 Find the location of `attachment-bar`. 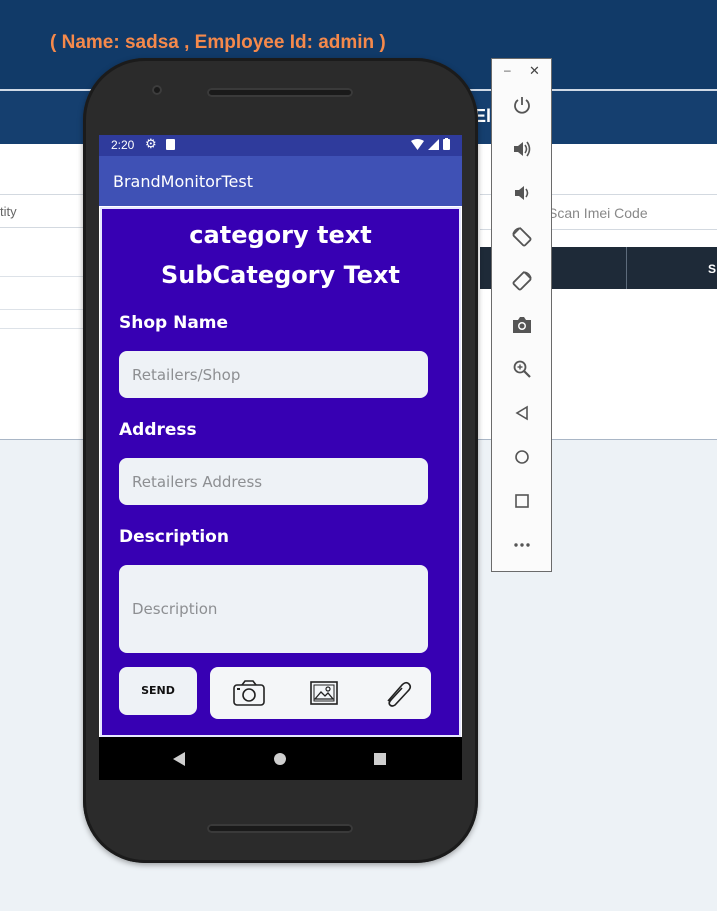

attachment-bar is located at coordinates (320, 693).